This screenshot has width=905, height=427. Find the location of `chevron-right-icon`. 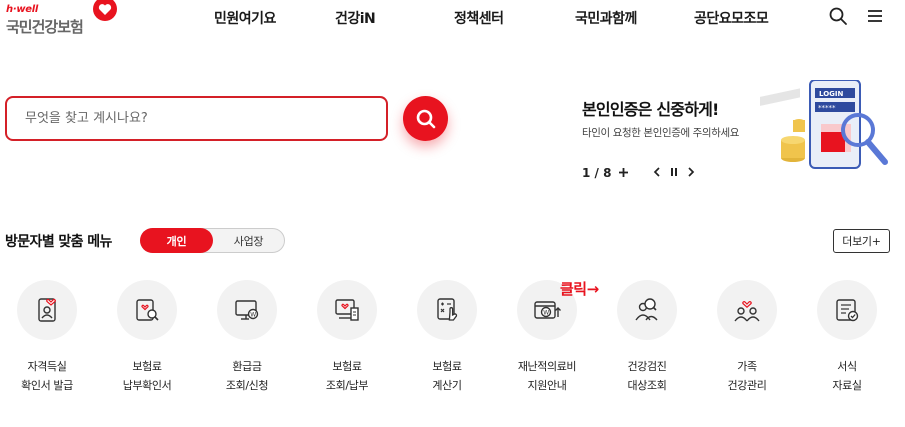

chevron-right-icon is located at coordinates (691, 172).